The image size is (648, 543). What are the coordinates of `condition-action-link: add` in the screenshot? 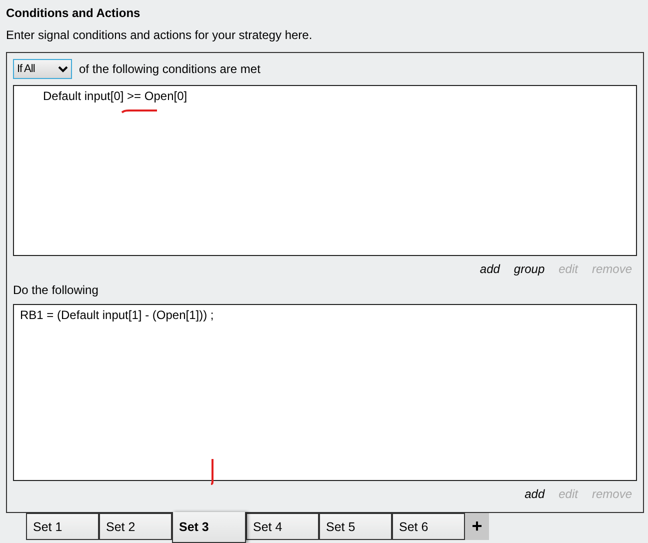 It's located at (490, 269).